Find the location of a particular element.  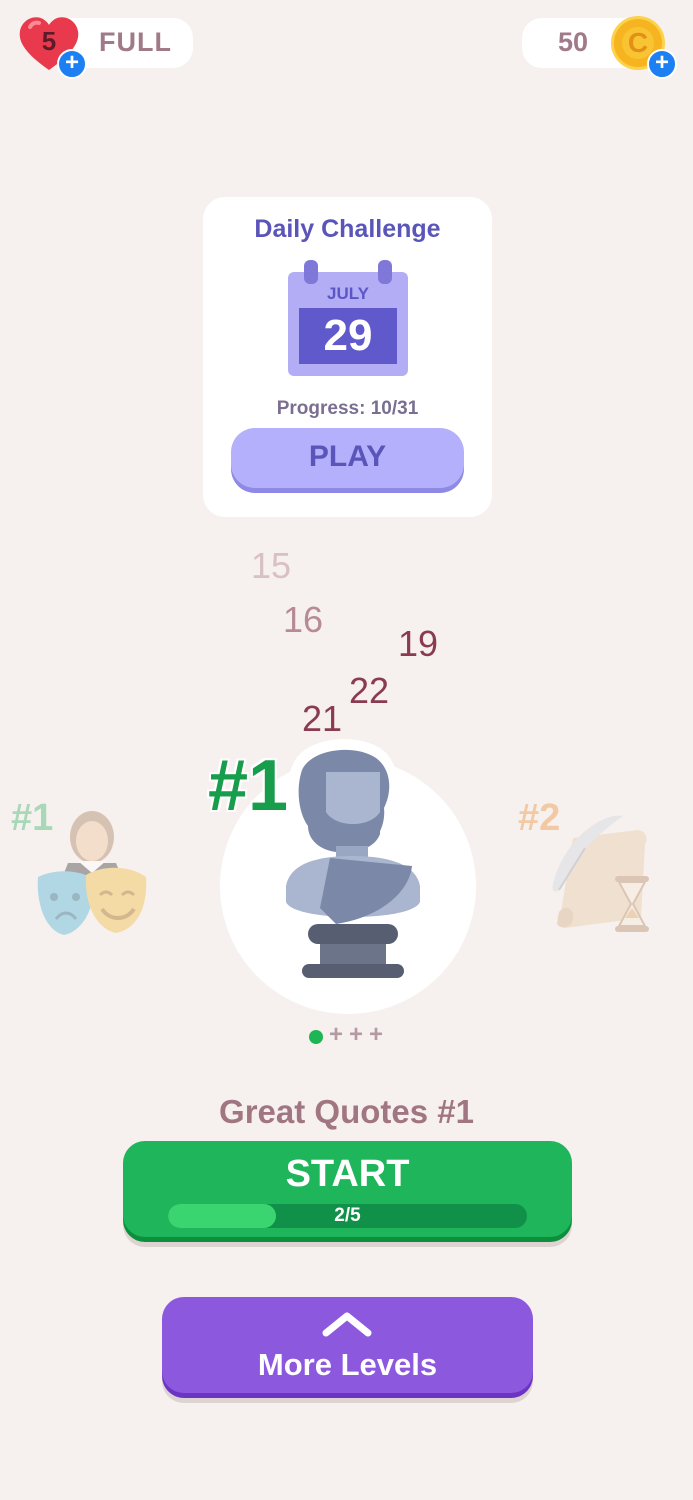

level-progress-text: 2/5 is located at coordinates (347, 1215).